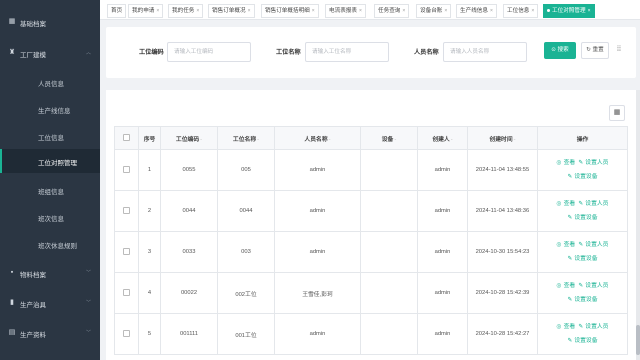  Describe the element at coordinates (582, 334) in the screenshot. I see `row-operations: ◎ 查看 ✎ 设置人员 ✎ 设置设备` at that location.